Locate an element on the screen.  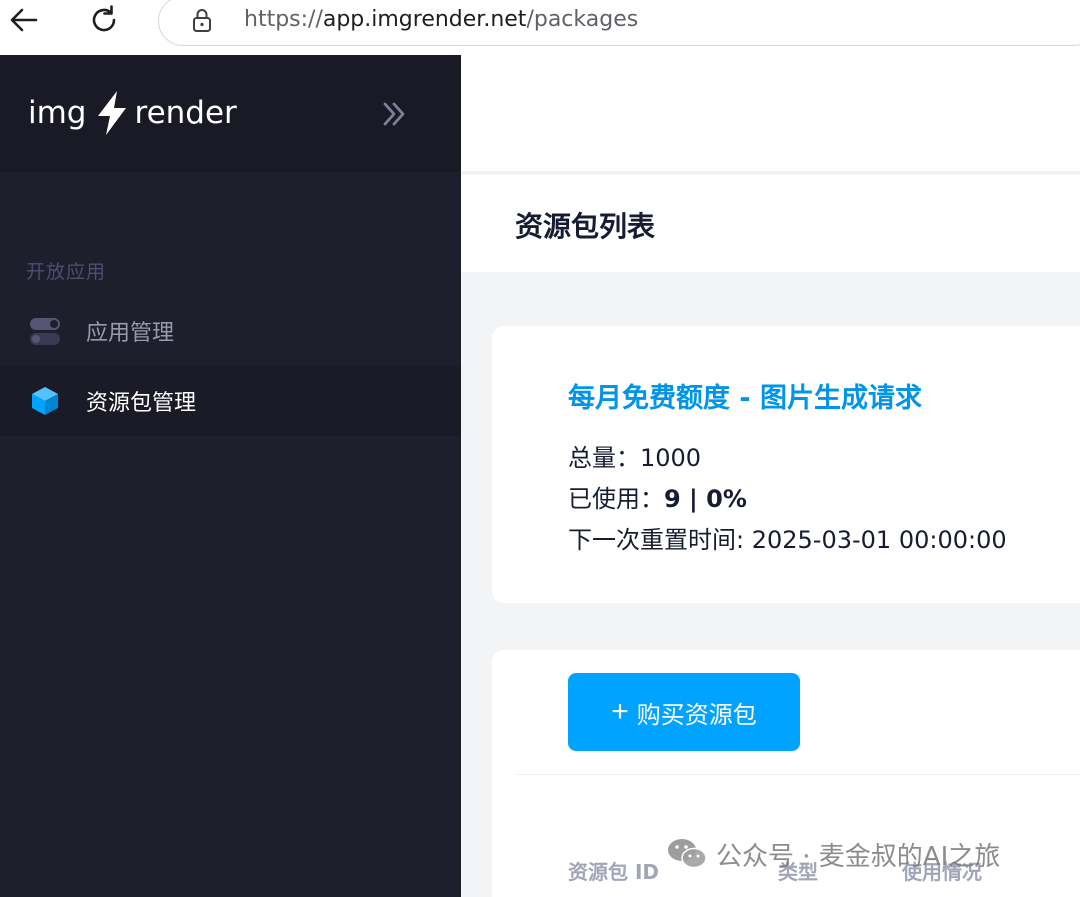
logo: img render is located at coordinates (132, 113).